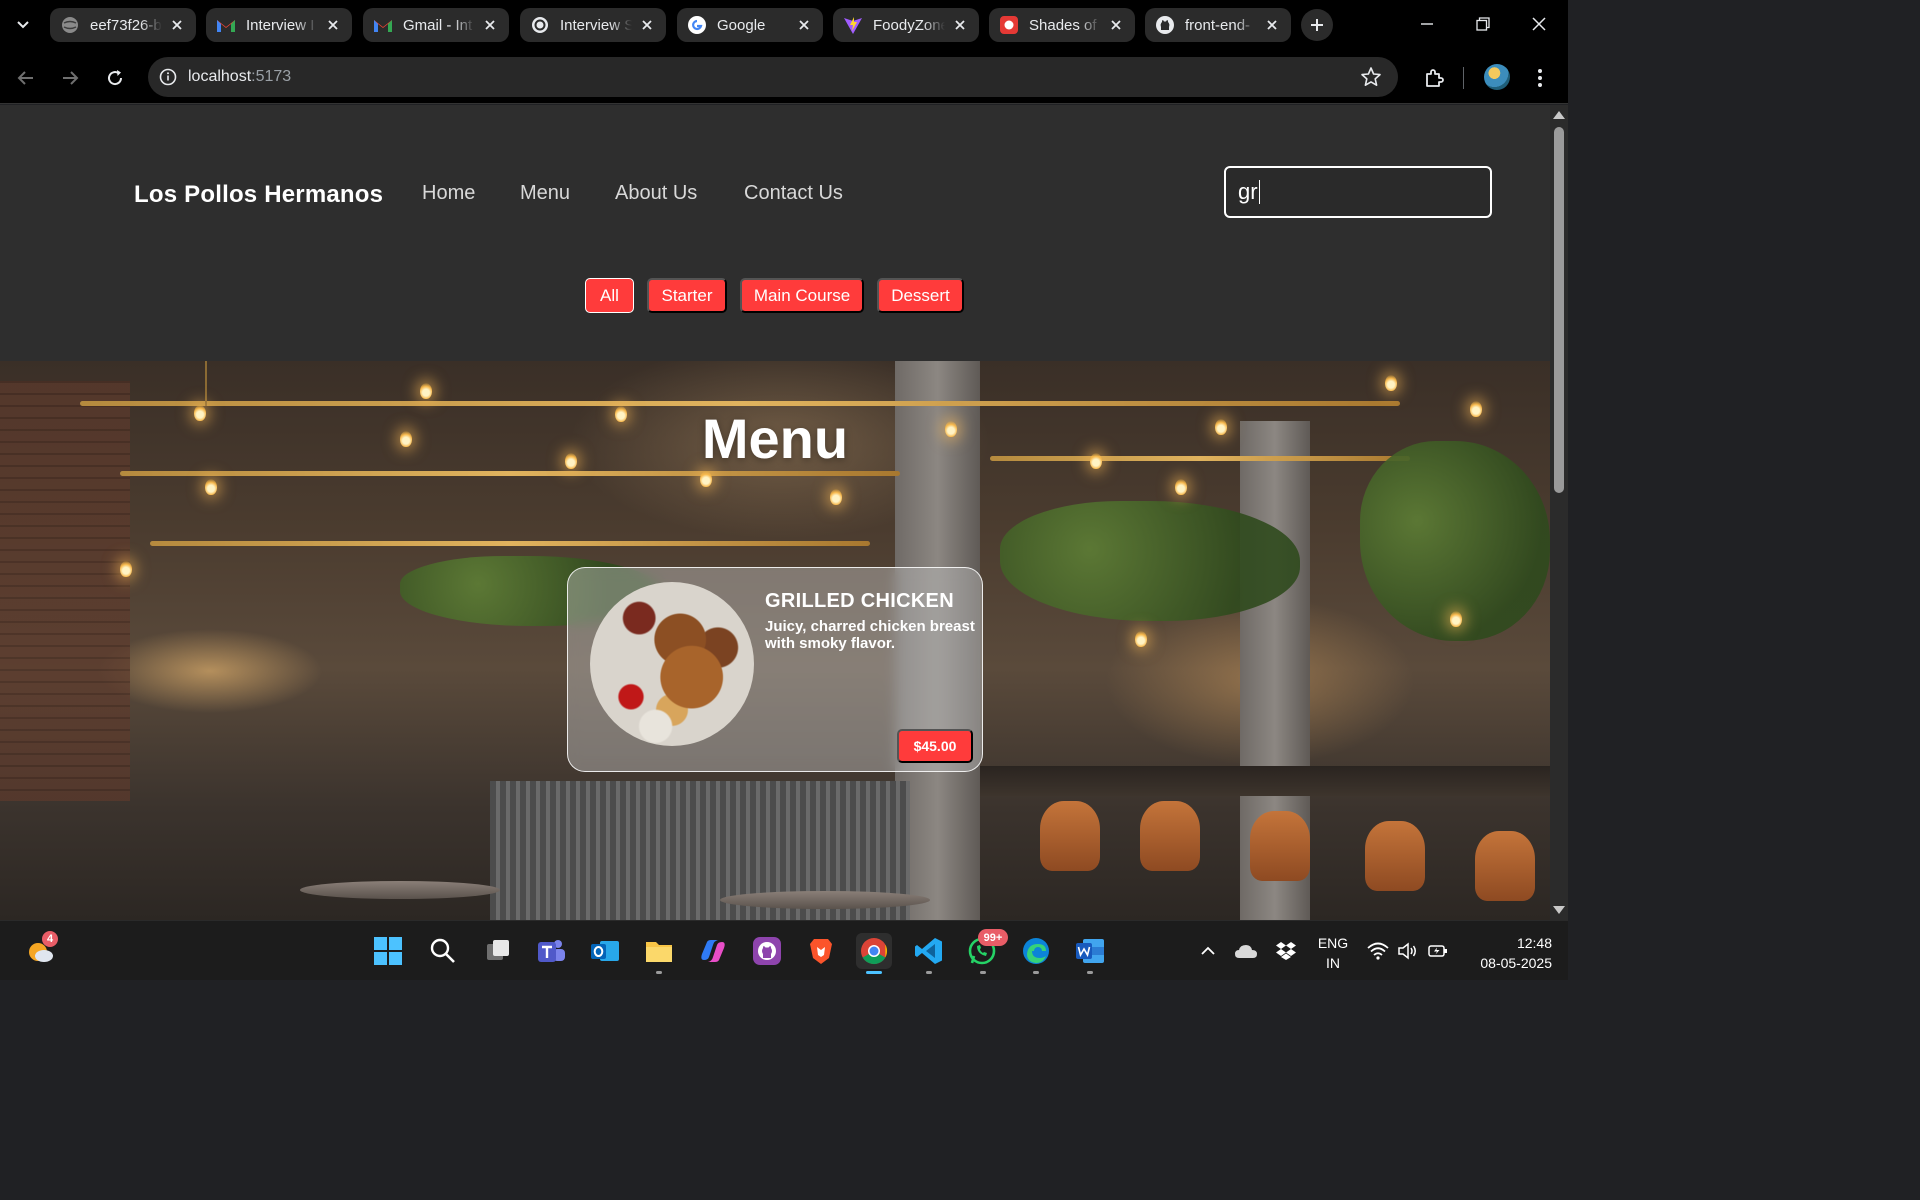 This screenshot has height=1200, width=1920. What do you see at coordinates (1317, 25) in the screenshot?
I see `new-tab-button` at bounding box center [1317, 25].